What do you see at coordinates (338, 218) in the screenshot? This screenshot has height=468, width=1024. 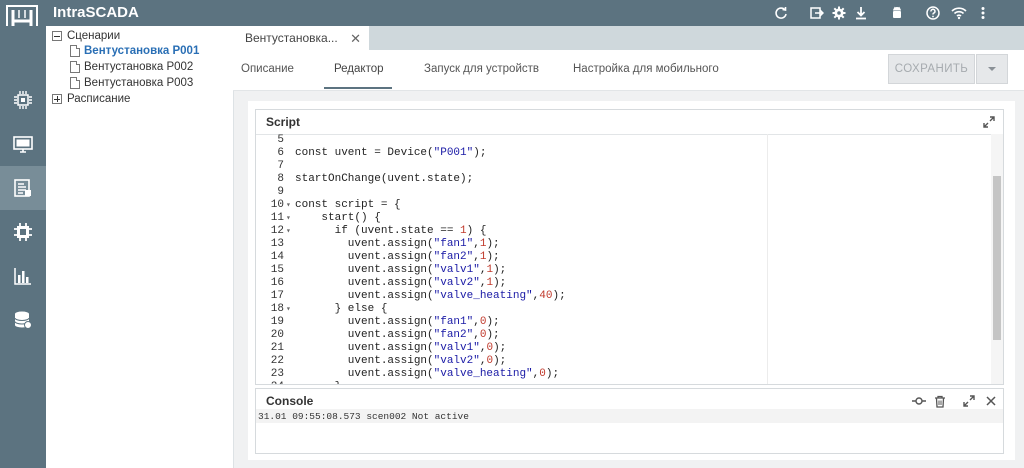 I see `code-text: start() {` at bounding box center [338, 218].